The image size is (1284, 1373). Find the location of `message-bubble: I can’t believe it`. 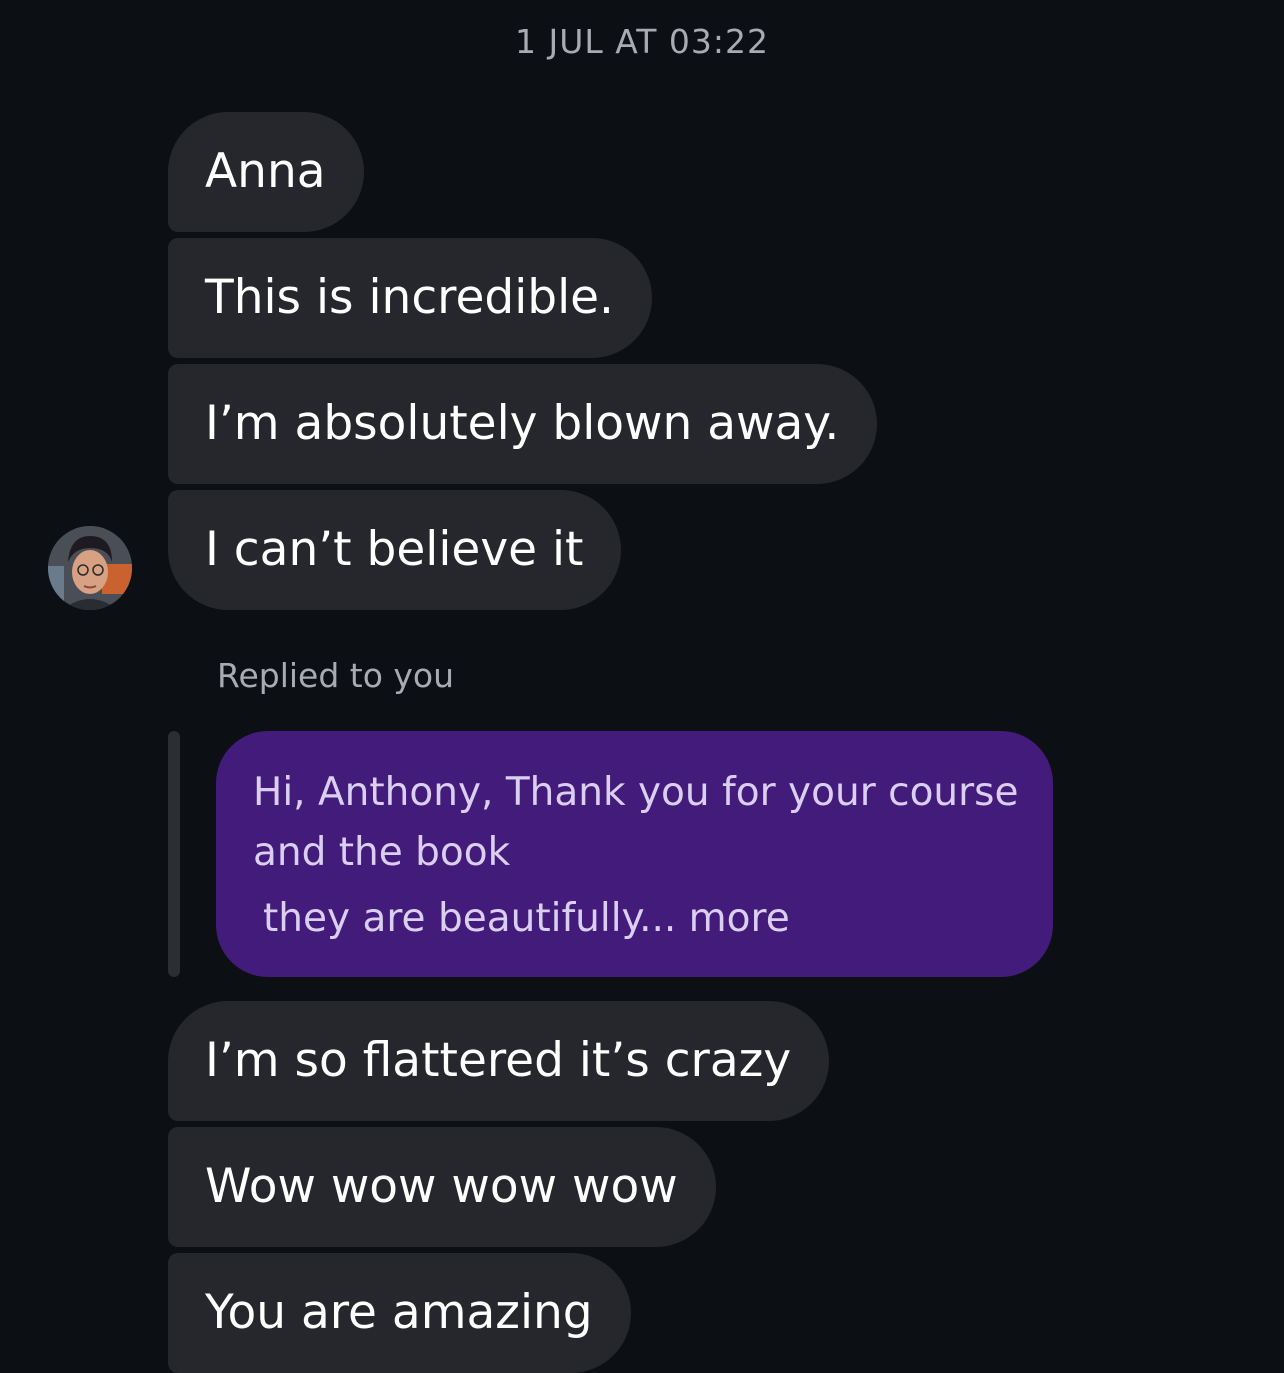

message-bubble: I can’t believe it is located at coordinates (395, 550).